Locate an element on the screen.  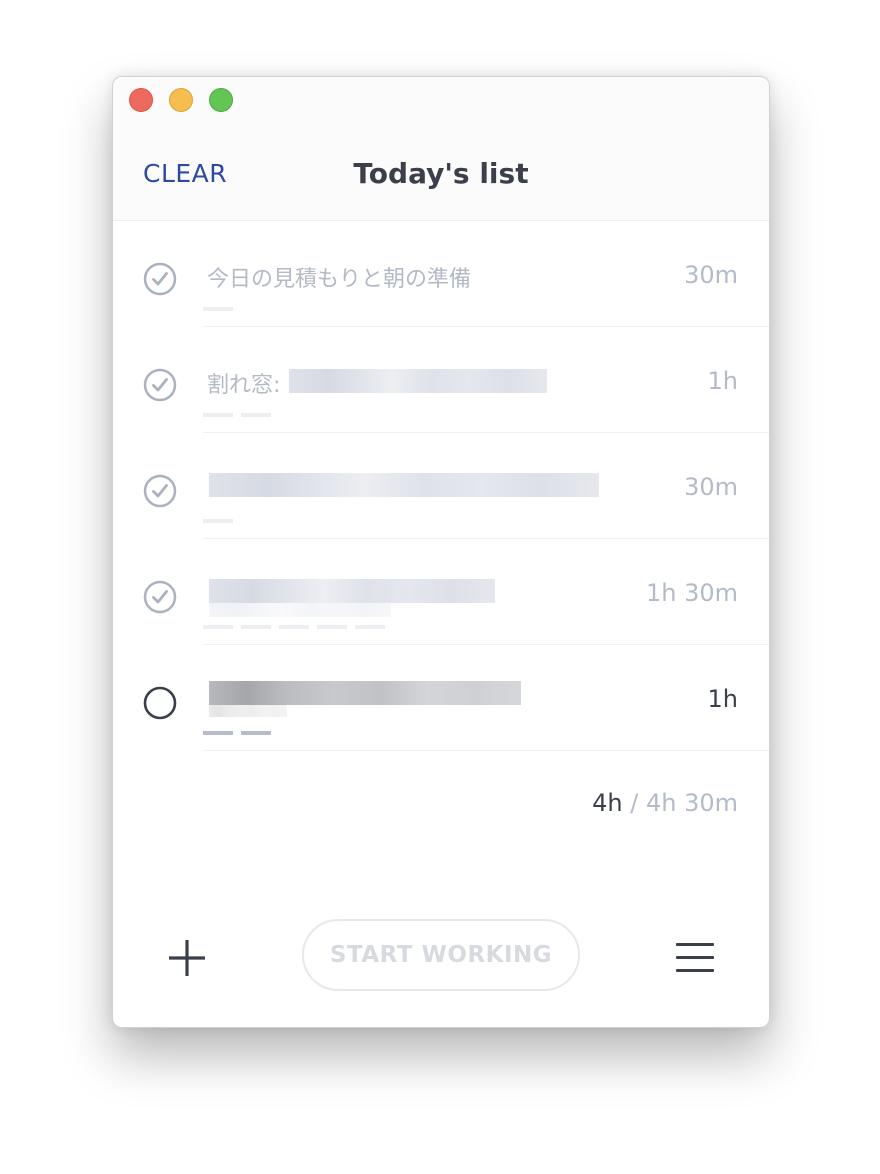
hamburger-menu-icon is located at coordinates (695, 958).